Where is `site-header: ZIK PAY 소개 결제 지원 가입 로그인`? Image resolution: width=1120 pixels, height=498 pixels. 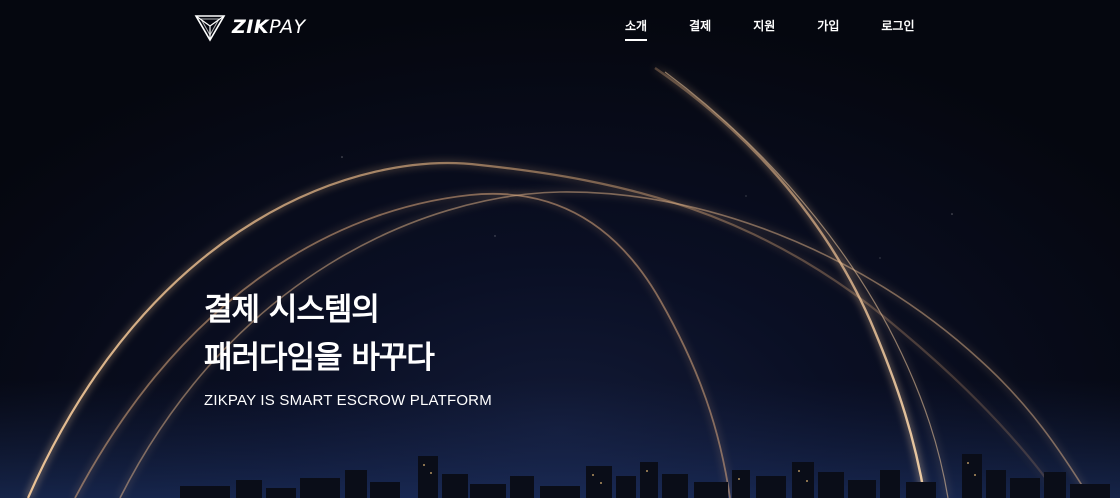
site-header: ZIK PAY 소개 결제 지원 가입 로그인 is located at coordinates (560, 28).